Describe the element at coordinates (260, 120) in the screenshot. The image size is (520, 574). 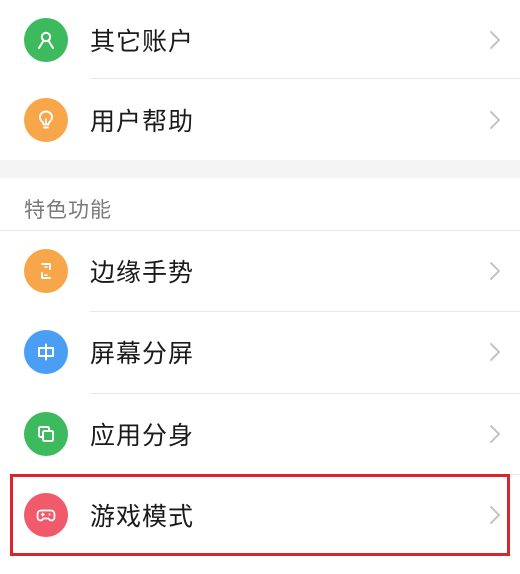
I see `menu-item-user-help: 用户帮助` at that location.